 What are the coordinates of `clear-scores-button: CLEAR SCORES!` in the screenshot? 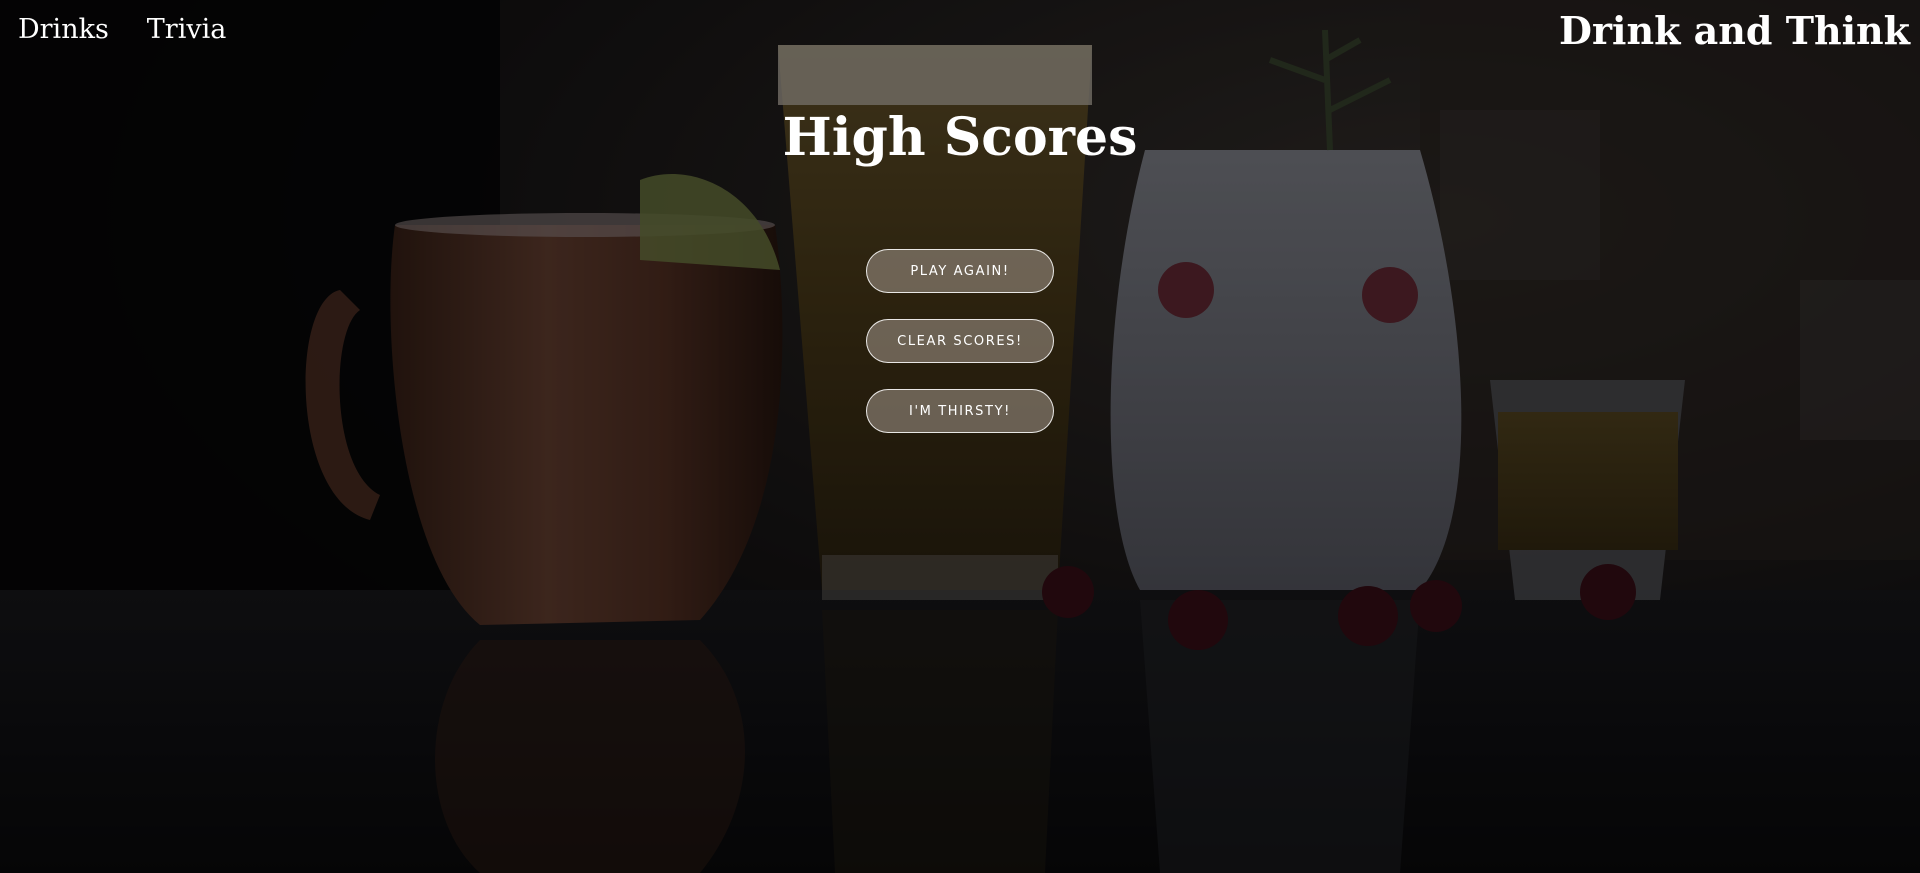 It's located at (960, 341).